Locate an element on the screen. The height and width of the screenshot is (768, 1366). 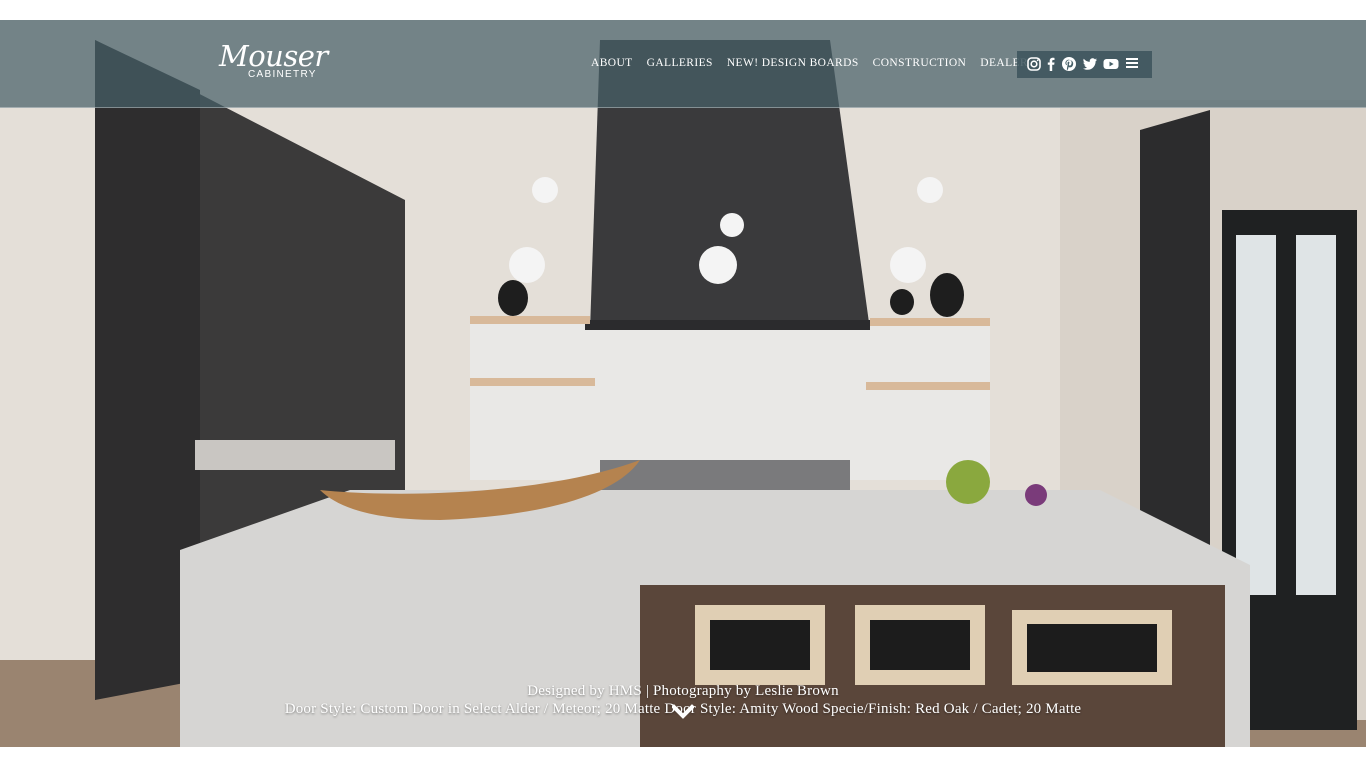
facebook-icon is located at coordinates (1051, 64).